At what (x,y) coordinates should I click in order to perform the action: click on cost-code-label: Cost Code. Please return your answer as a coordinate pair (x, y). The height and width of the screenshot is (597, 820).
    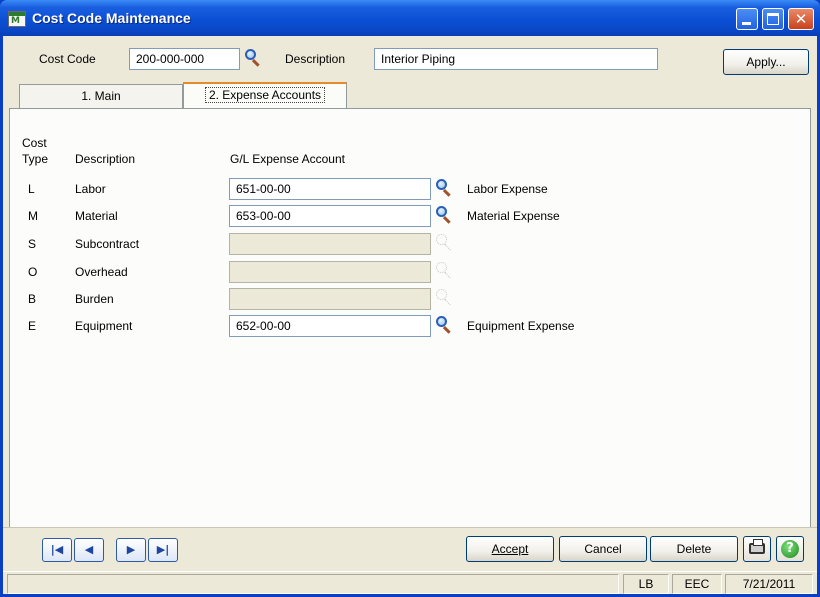
    Looking at the image, I should click on (67, 59).